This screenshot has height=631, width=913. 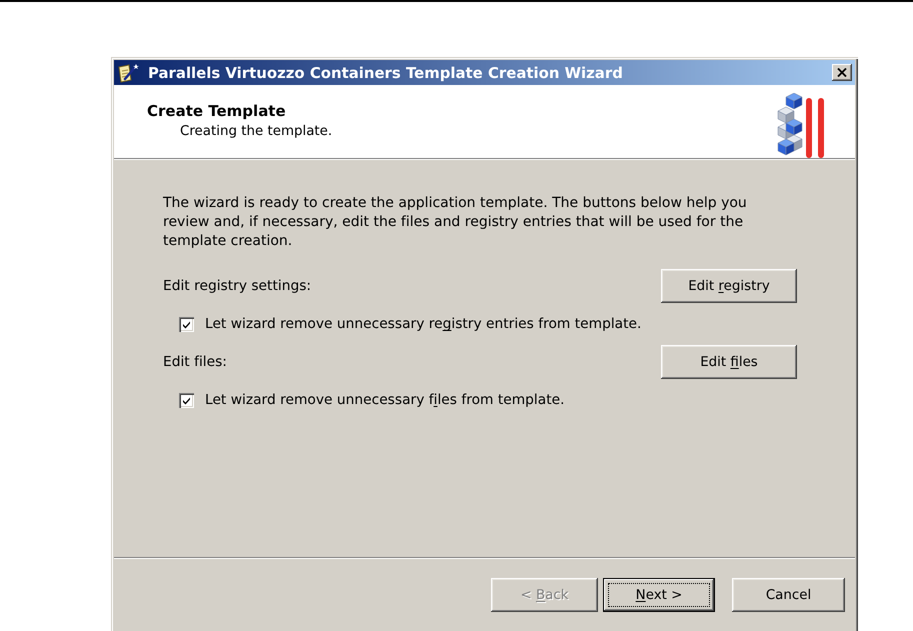 What do you see at coordinates (788, 595) in the screenshot?
I see `cancel-button: Cancel` at bounding box center [788, 595].